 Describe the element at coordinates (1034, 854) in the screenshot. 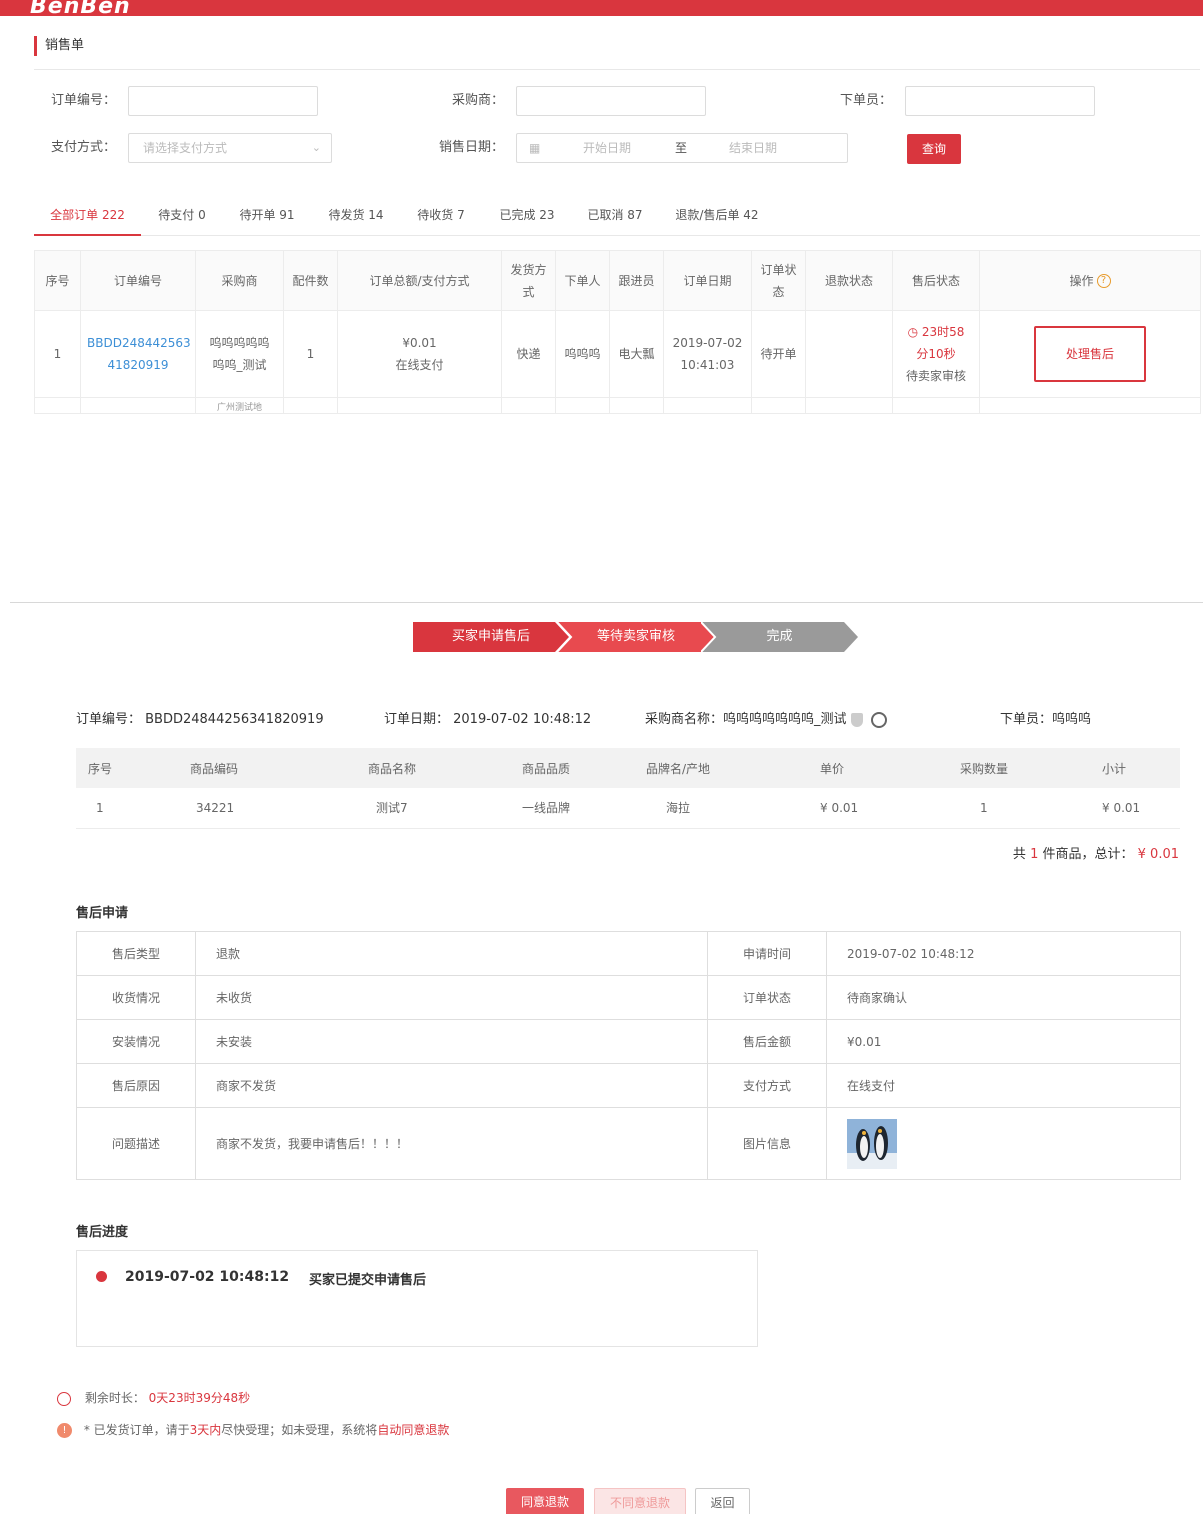

I see `total-count: 1` at that location.